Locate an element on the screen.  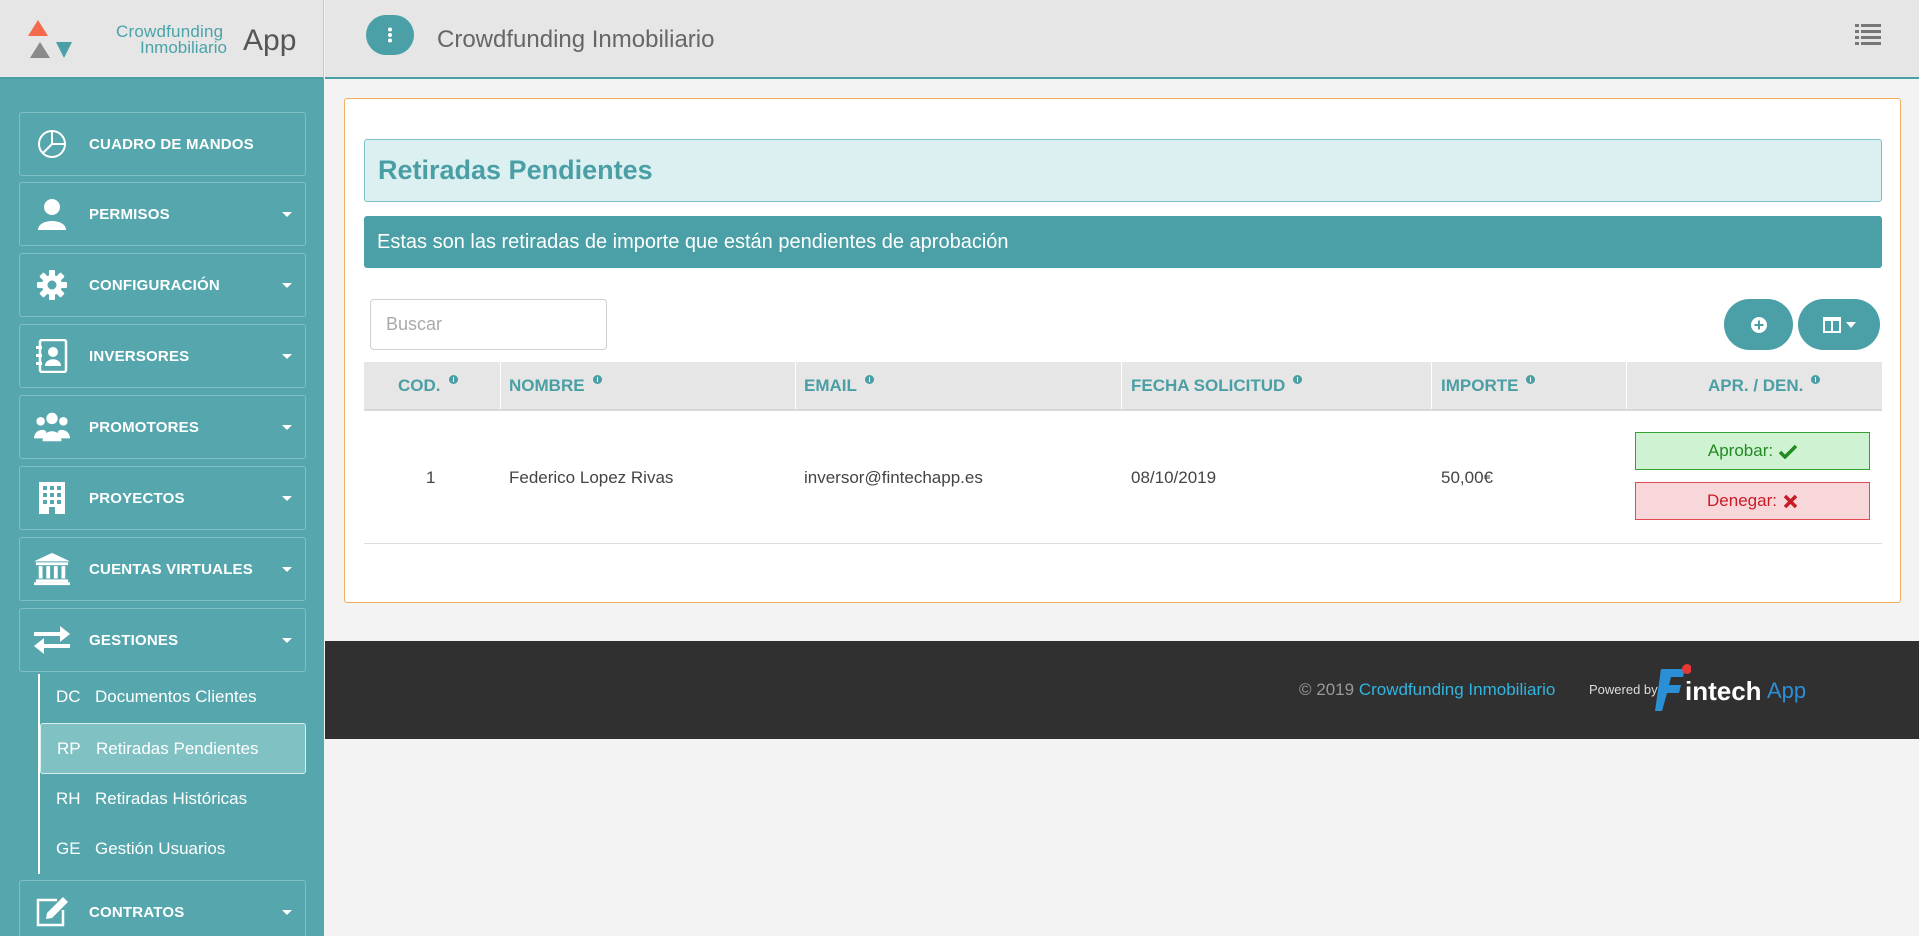
cell-nombre: Federico Lopez Rivas is located at coordinates (591, 477).